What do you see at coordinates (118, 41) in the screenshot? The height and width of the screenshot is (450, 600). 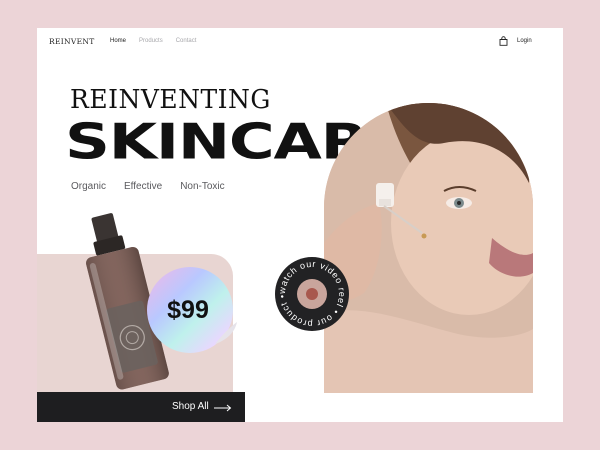 I see `nav-item-home: Home` at bounding box center [118, 41].